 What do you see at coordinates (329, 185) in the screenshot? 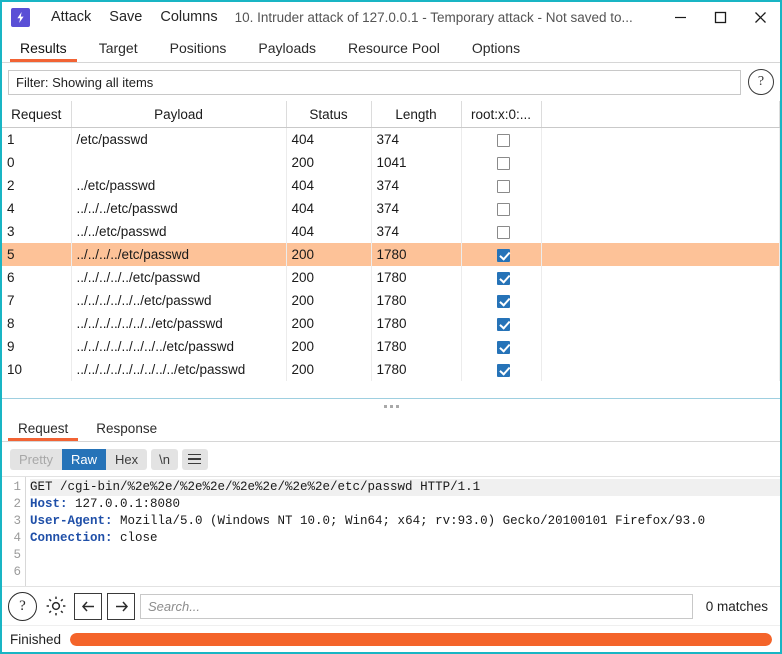
I see `cell-status: 404` at bounding box center [329, 185].